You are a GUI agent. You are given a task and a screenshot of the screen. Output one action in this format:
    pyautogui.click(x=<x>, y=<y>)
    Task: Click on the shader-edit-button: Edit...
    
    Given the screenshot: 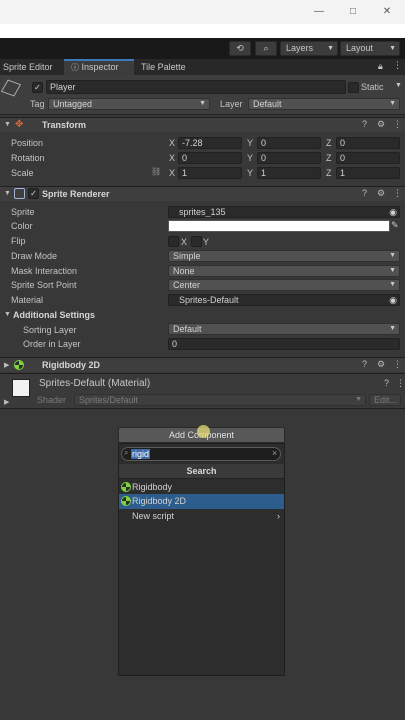 What is the action you would take?
    pyautogui.click(x=385, y=400)
    